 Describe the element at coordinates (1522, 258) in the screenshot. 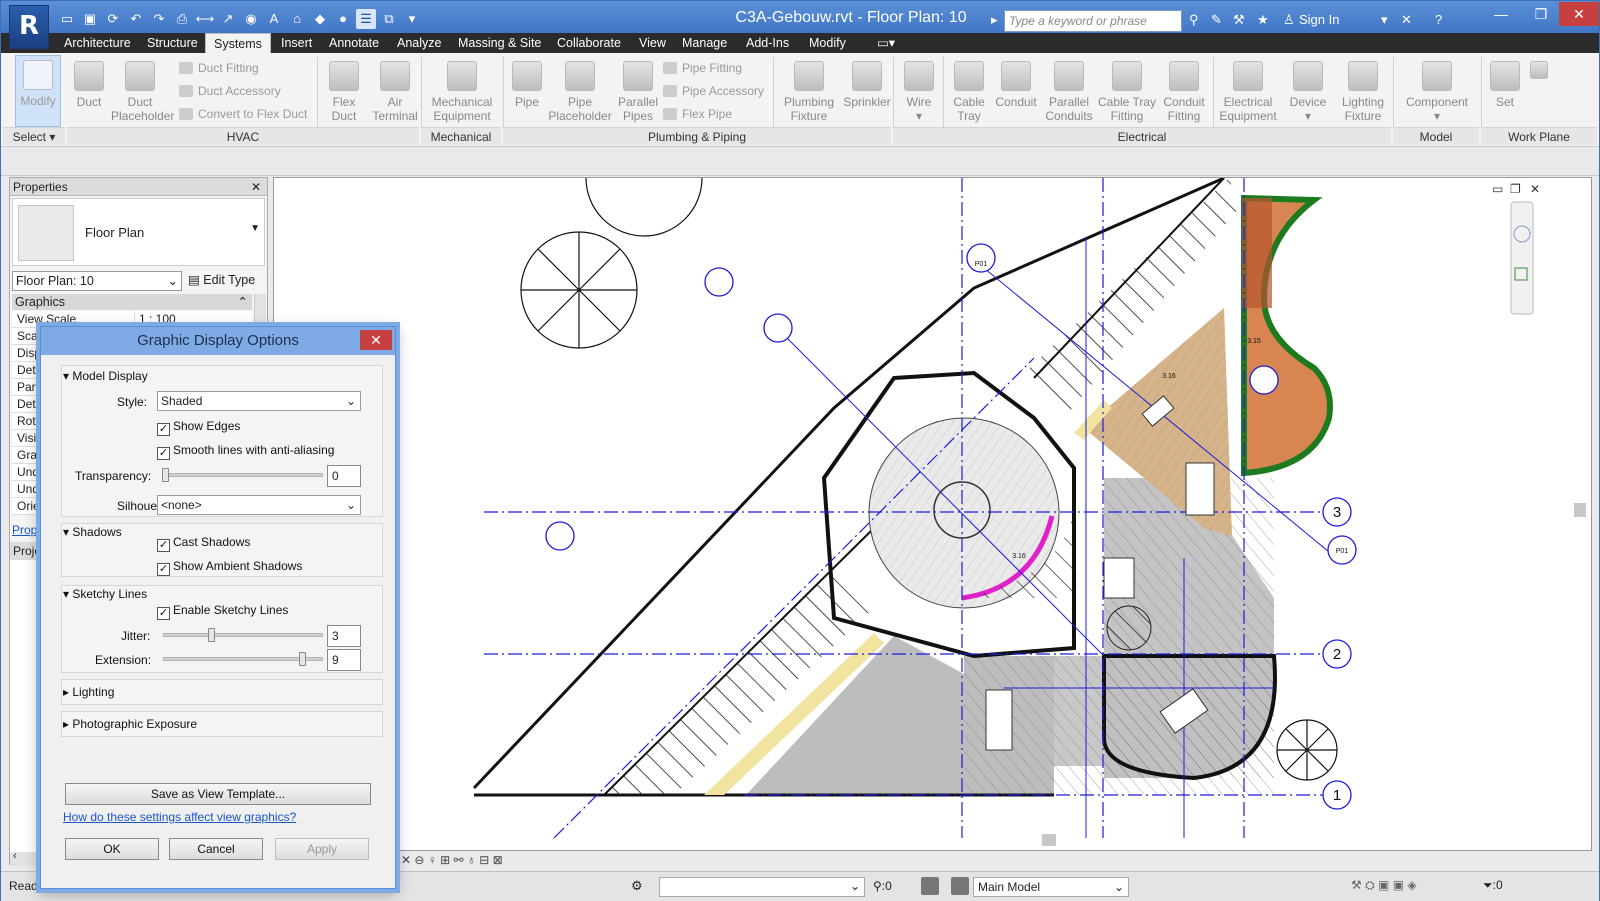

I see `navigation-bar` at that location.